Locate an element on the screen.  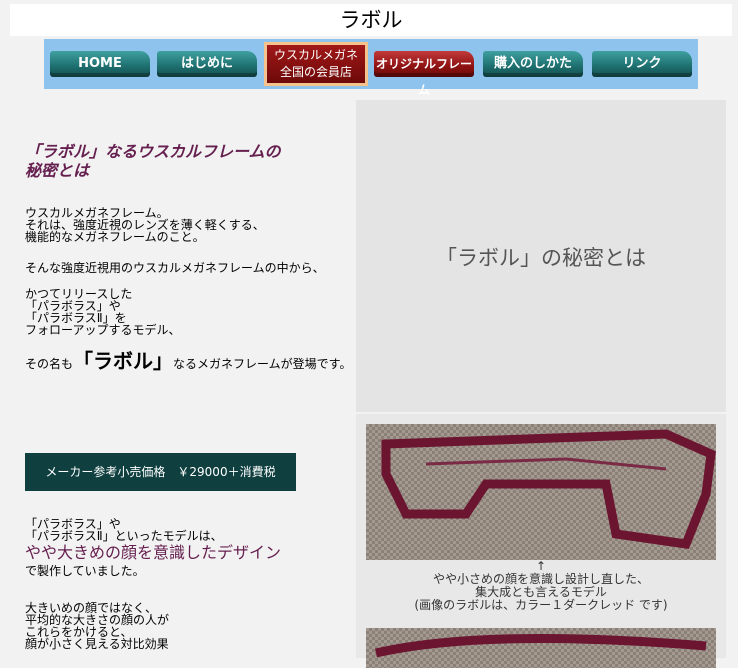
nav-member-line1: ウスカルメガネ is located at coordinates (315, 55).